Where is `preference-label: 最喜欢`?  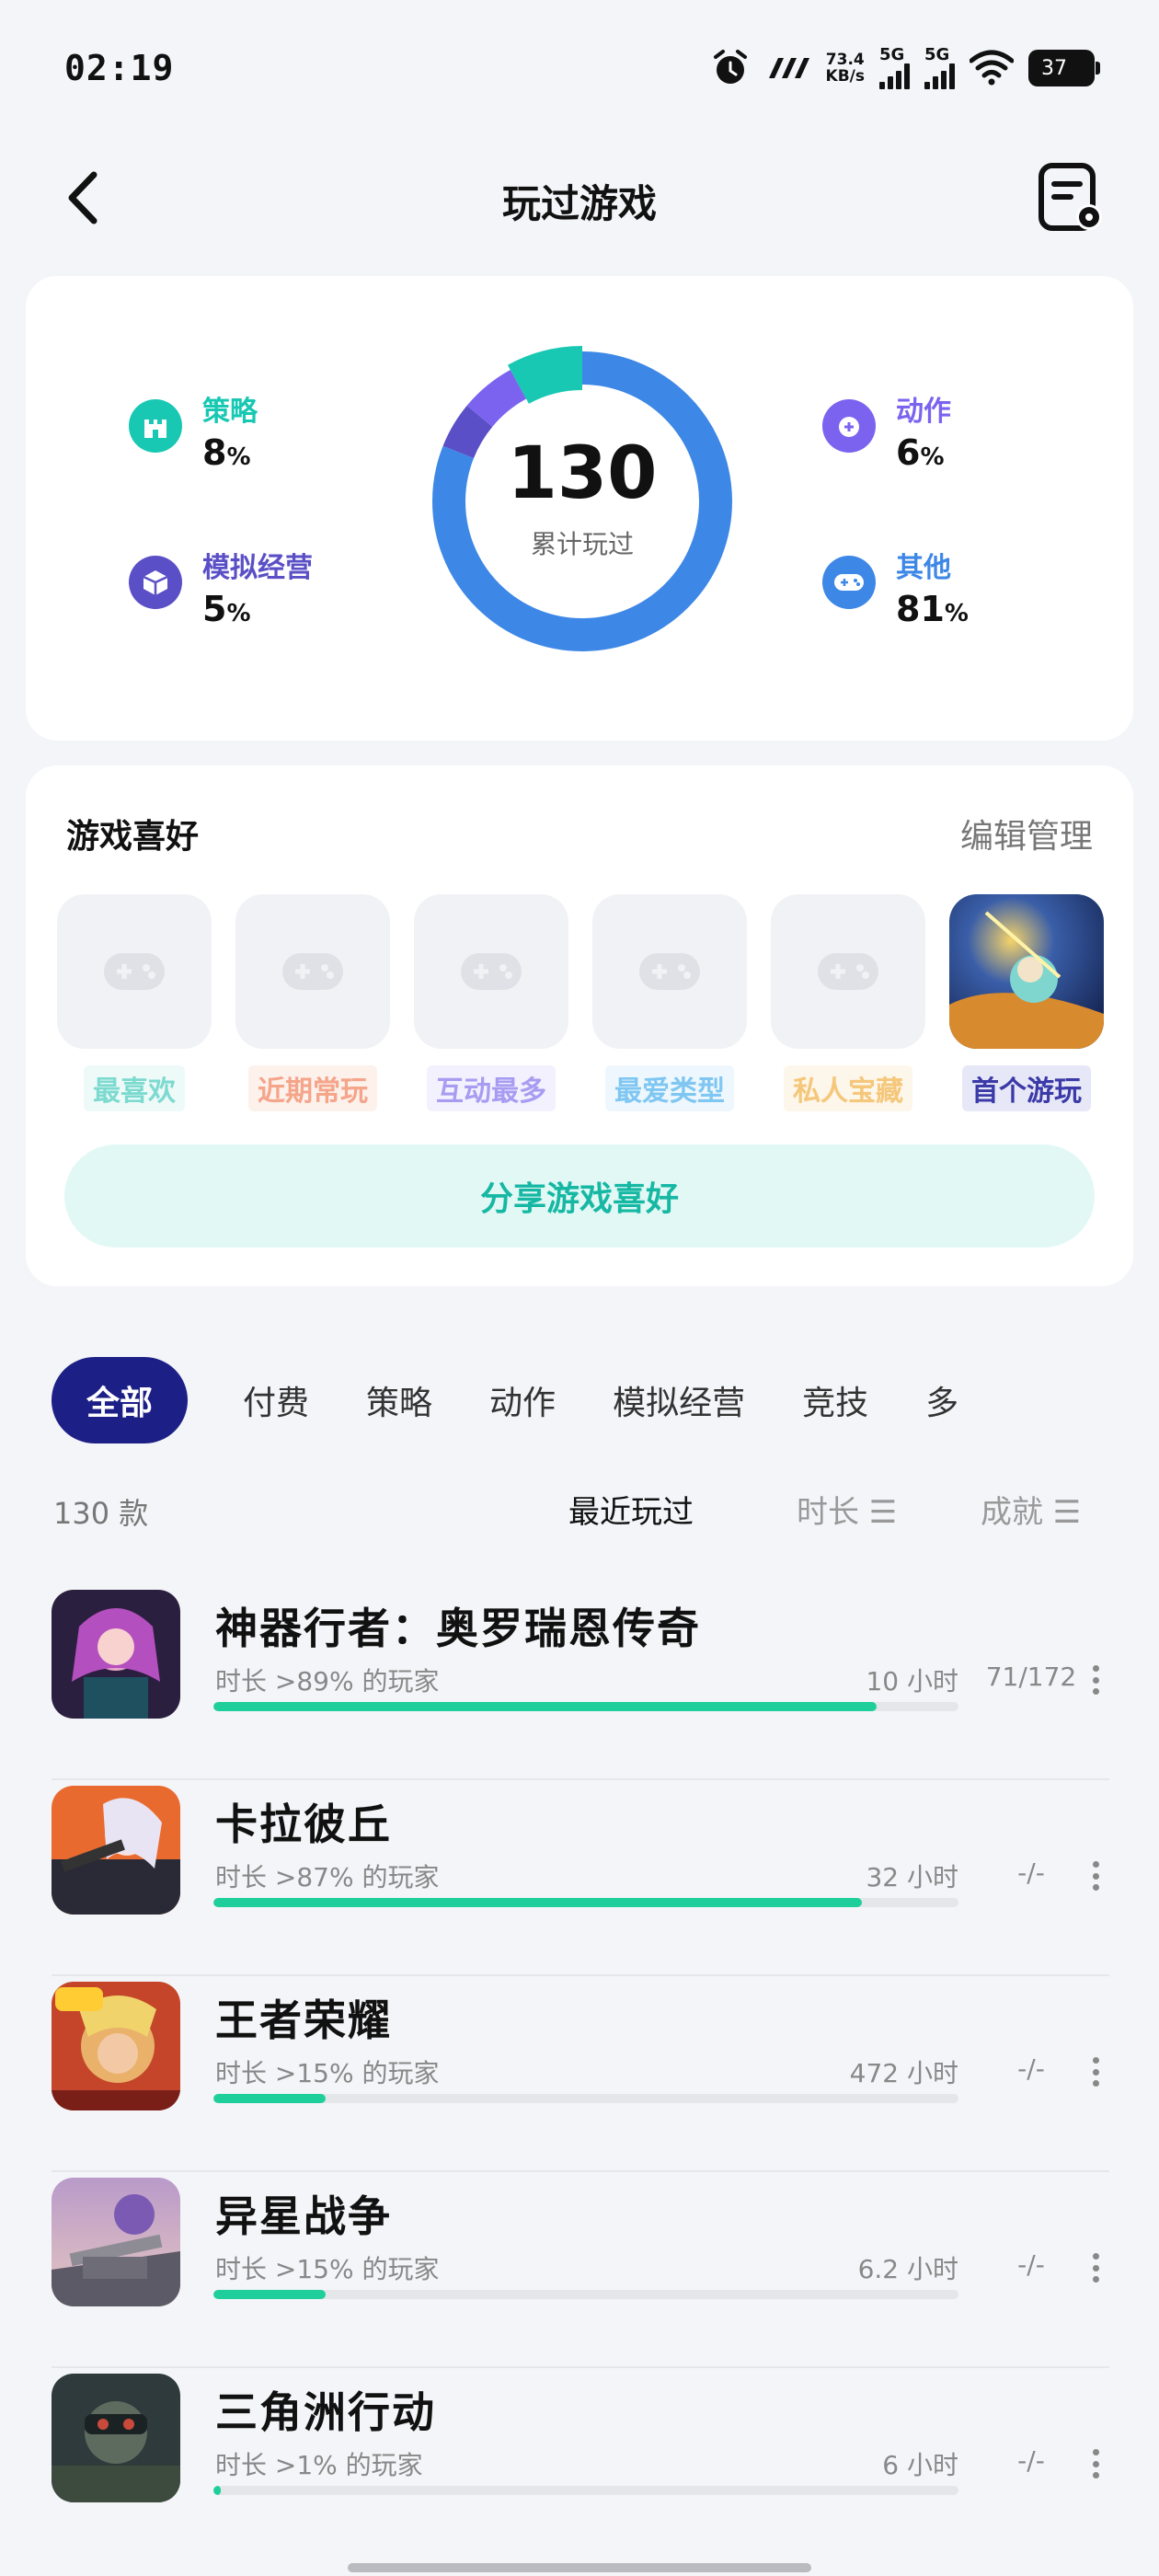
preference-label: 最喜欢 is located at coordinates (134, 1088).